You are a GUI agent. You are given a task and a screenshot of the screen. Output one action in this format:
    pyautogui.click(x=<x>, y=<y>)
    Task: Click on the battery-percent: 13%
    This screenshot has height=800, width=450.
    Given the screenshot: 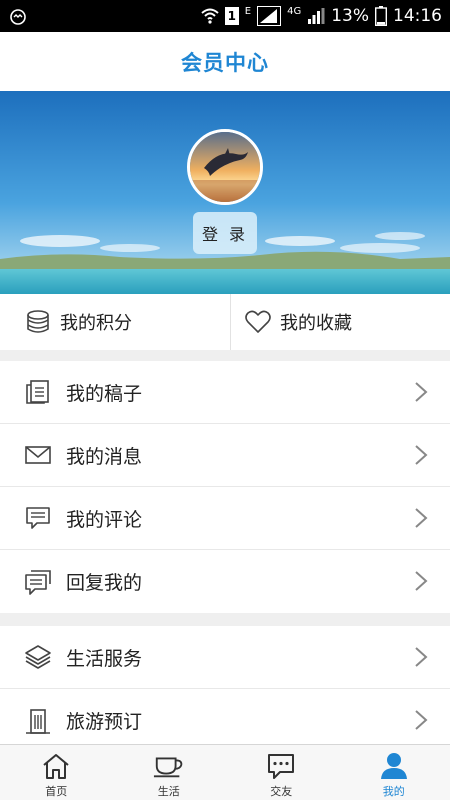 What is the action you would take?
    pyautogui.click(x=350, y=16)
    